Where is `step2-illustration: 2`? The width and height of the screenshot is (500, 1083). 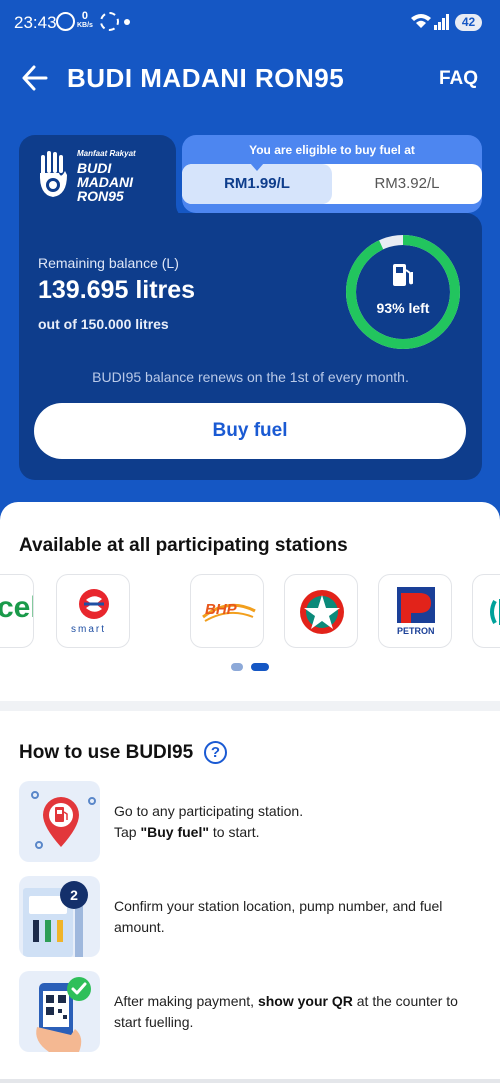
step2-illustration: 2 is located at coordinates (59, 916).